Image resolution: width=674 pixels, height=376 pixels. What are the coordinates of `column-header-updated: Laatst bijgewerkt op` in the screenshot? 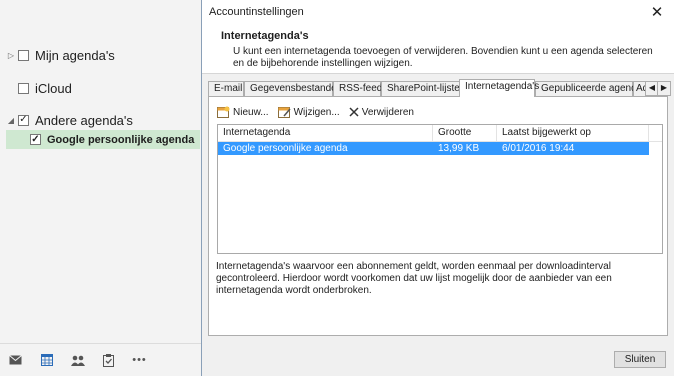 It's located at (573, 133).